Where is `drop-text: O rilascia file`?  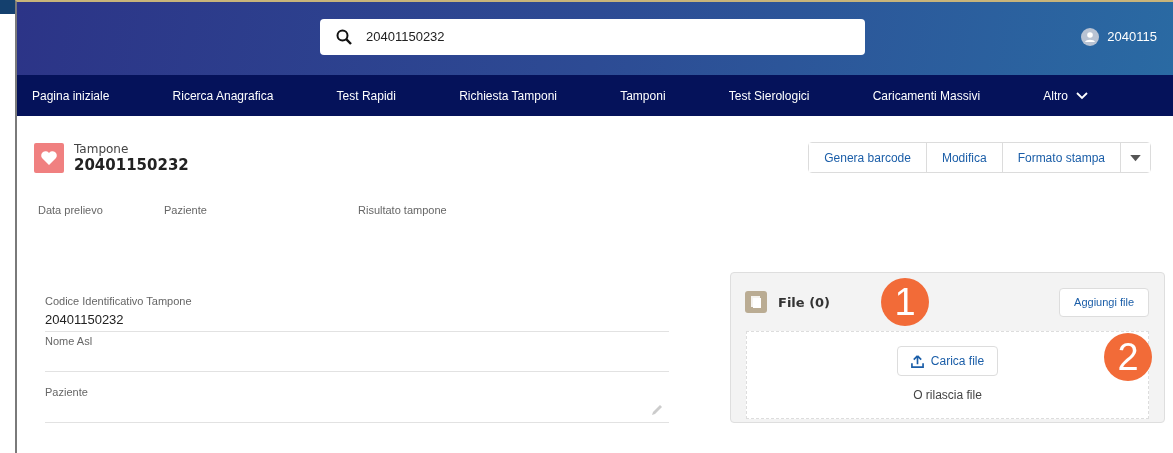
drop-text: O rilascia file is located at coordinates (947, 395).